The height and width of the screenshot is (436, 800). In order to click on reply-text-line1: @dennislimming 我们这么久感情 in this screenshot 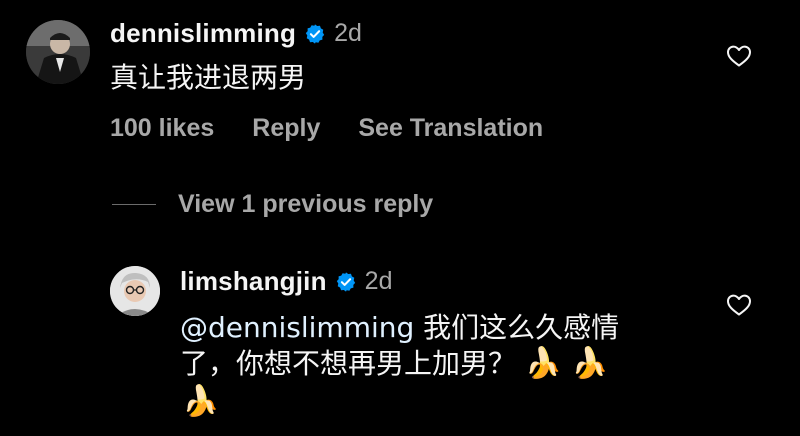, I will do `click(440, 328)`.